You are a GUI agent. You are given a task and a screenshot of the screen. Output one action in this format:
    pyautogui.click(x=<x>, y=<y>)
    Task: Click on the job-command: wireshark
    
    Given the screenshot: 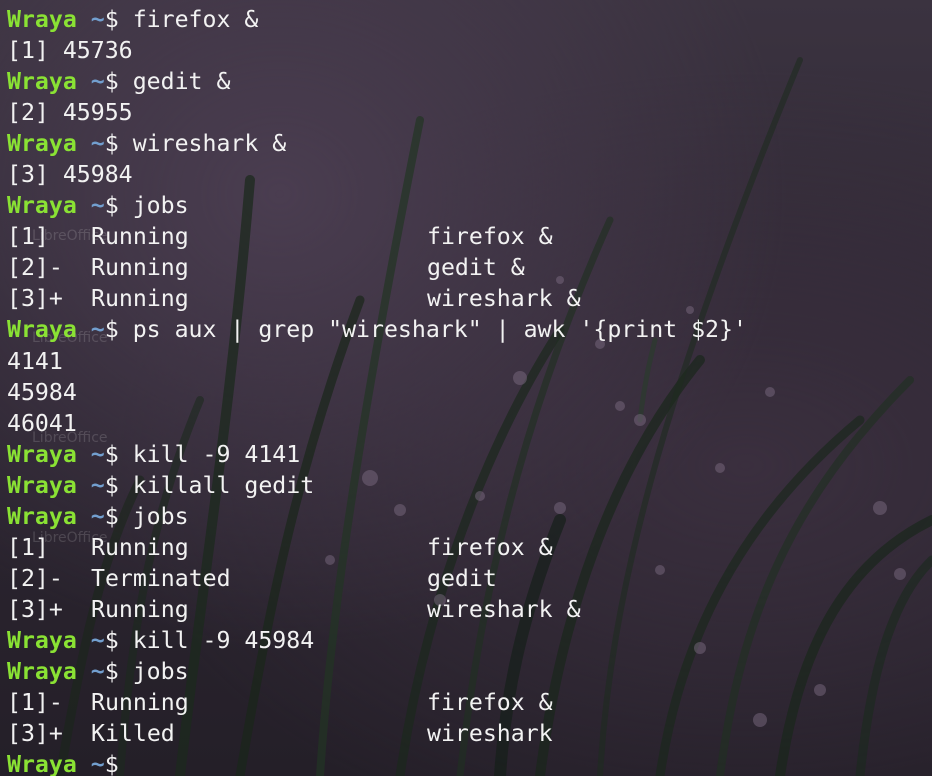 What is the action you would take?
    pyautogui.click(x=490, y=734)
    